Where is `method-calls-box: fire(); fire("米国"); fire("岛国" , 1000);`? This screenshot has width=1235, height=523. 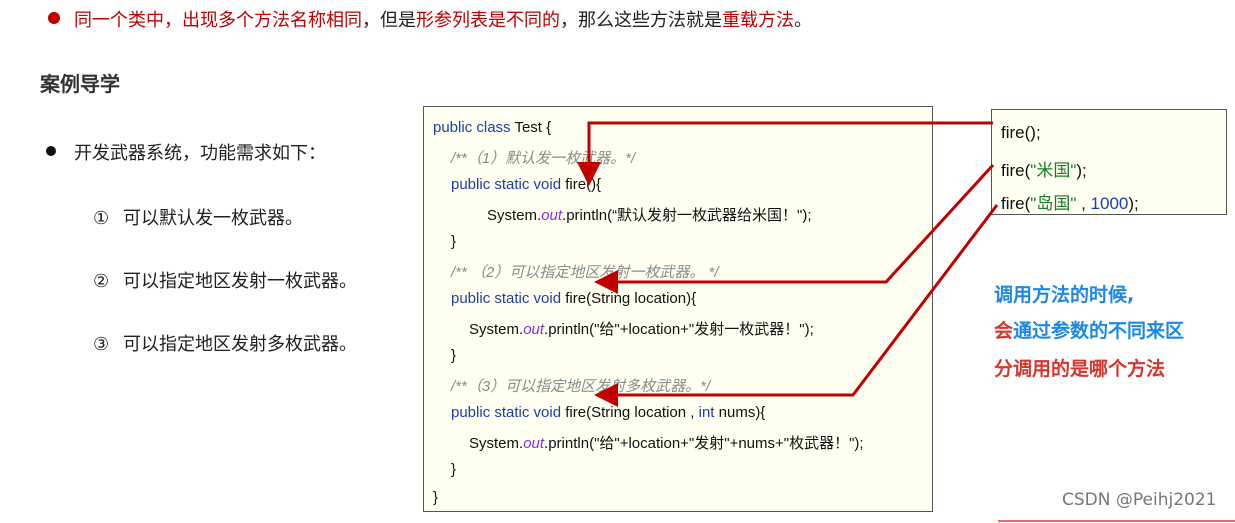 method-calls-box: fire(); fire("米国"); fire("岛国" , 1000); is located at coordinates (1109, 162).